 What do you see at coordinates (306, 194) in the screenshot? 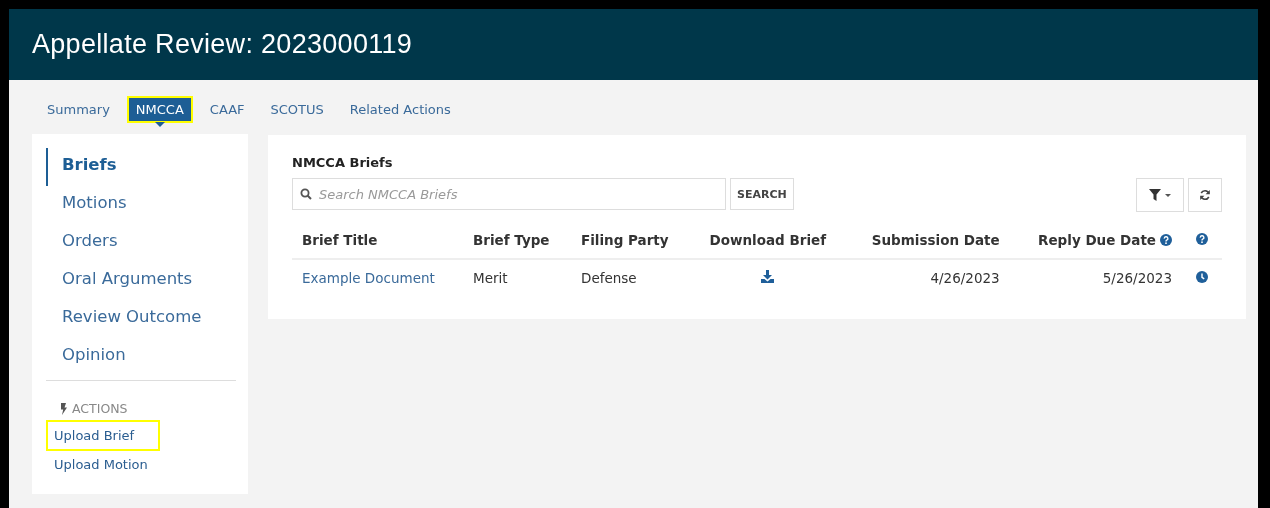
I see `search-icon` at bounding box center [306, 194].